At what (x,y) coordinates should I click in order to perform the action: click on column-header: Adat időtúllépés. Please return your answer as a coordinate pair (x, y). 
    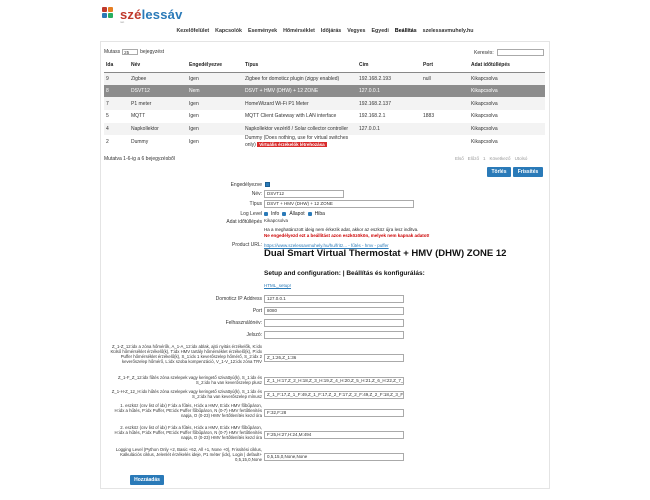
    Looking at the image, I should click on (507, 66).